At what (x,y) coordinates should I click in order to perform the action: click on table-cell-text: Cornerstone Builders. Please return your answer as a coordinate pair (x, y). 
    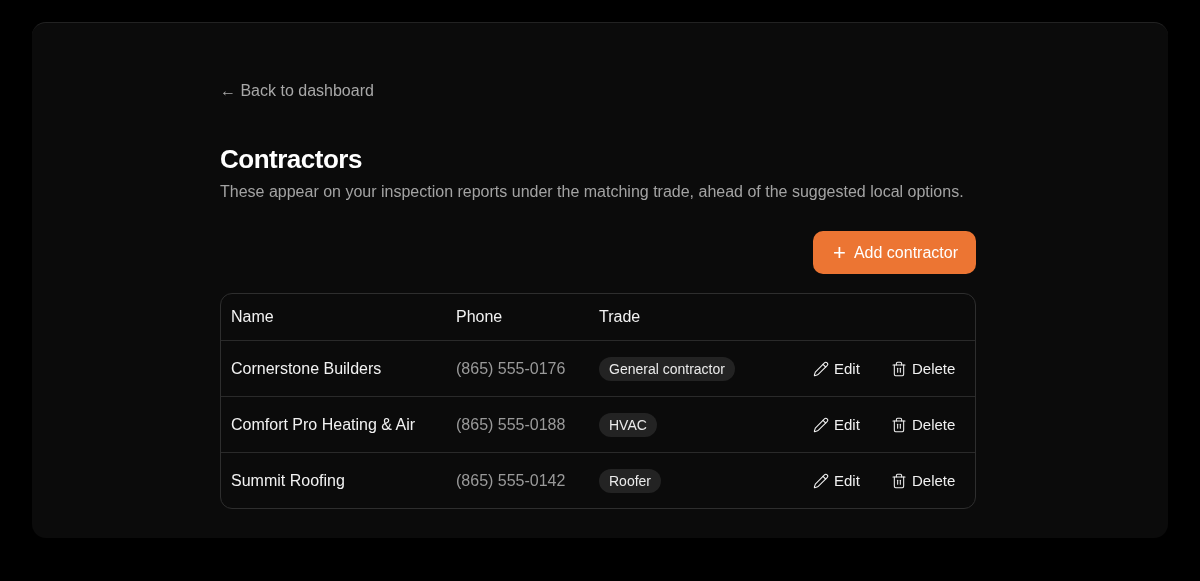
    Looking at the image, I should click on (307, 368).